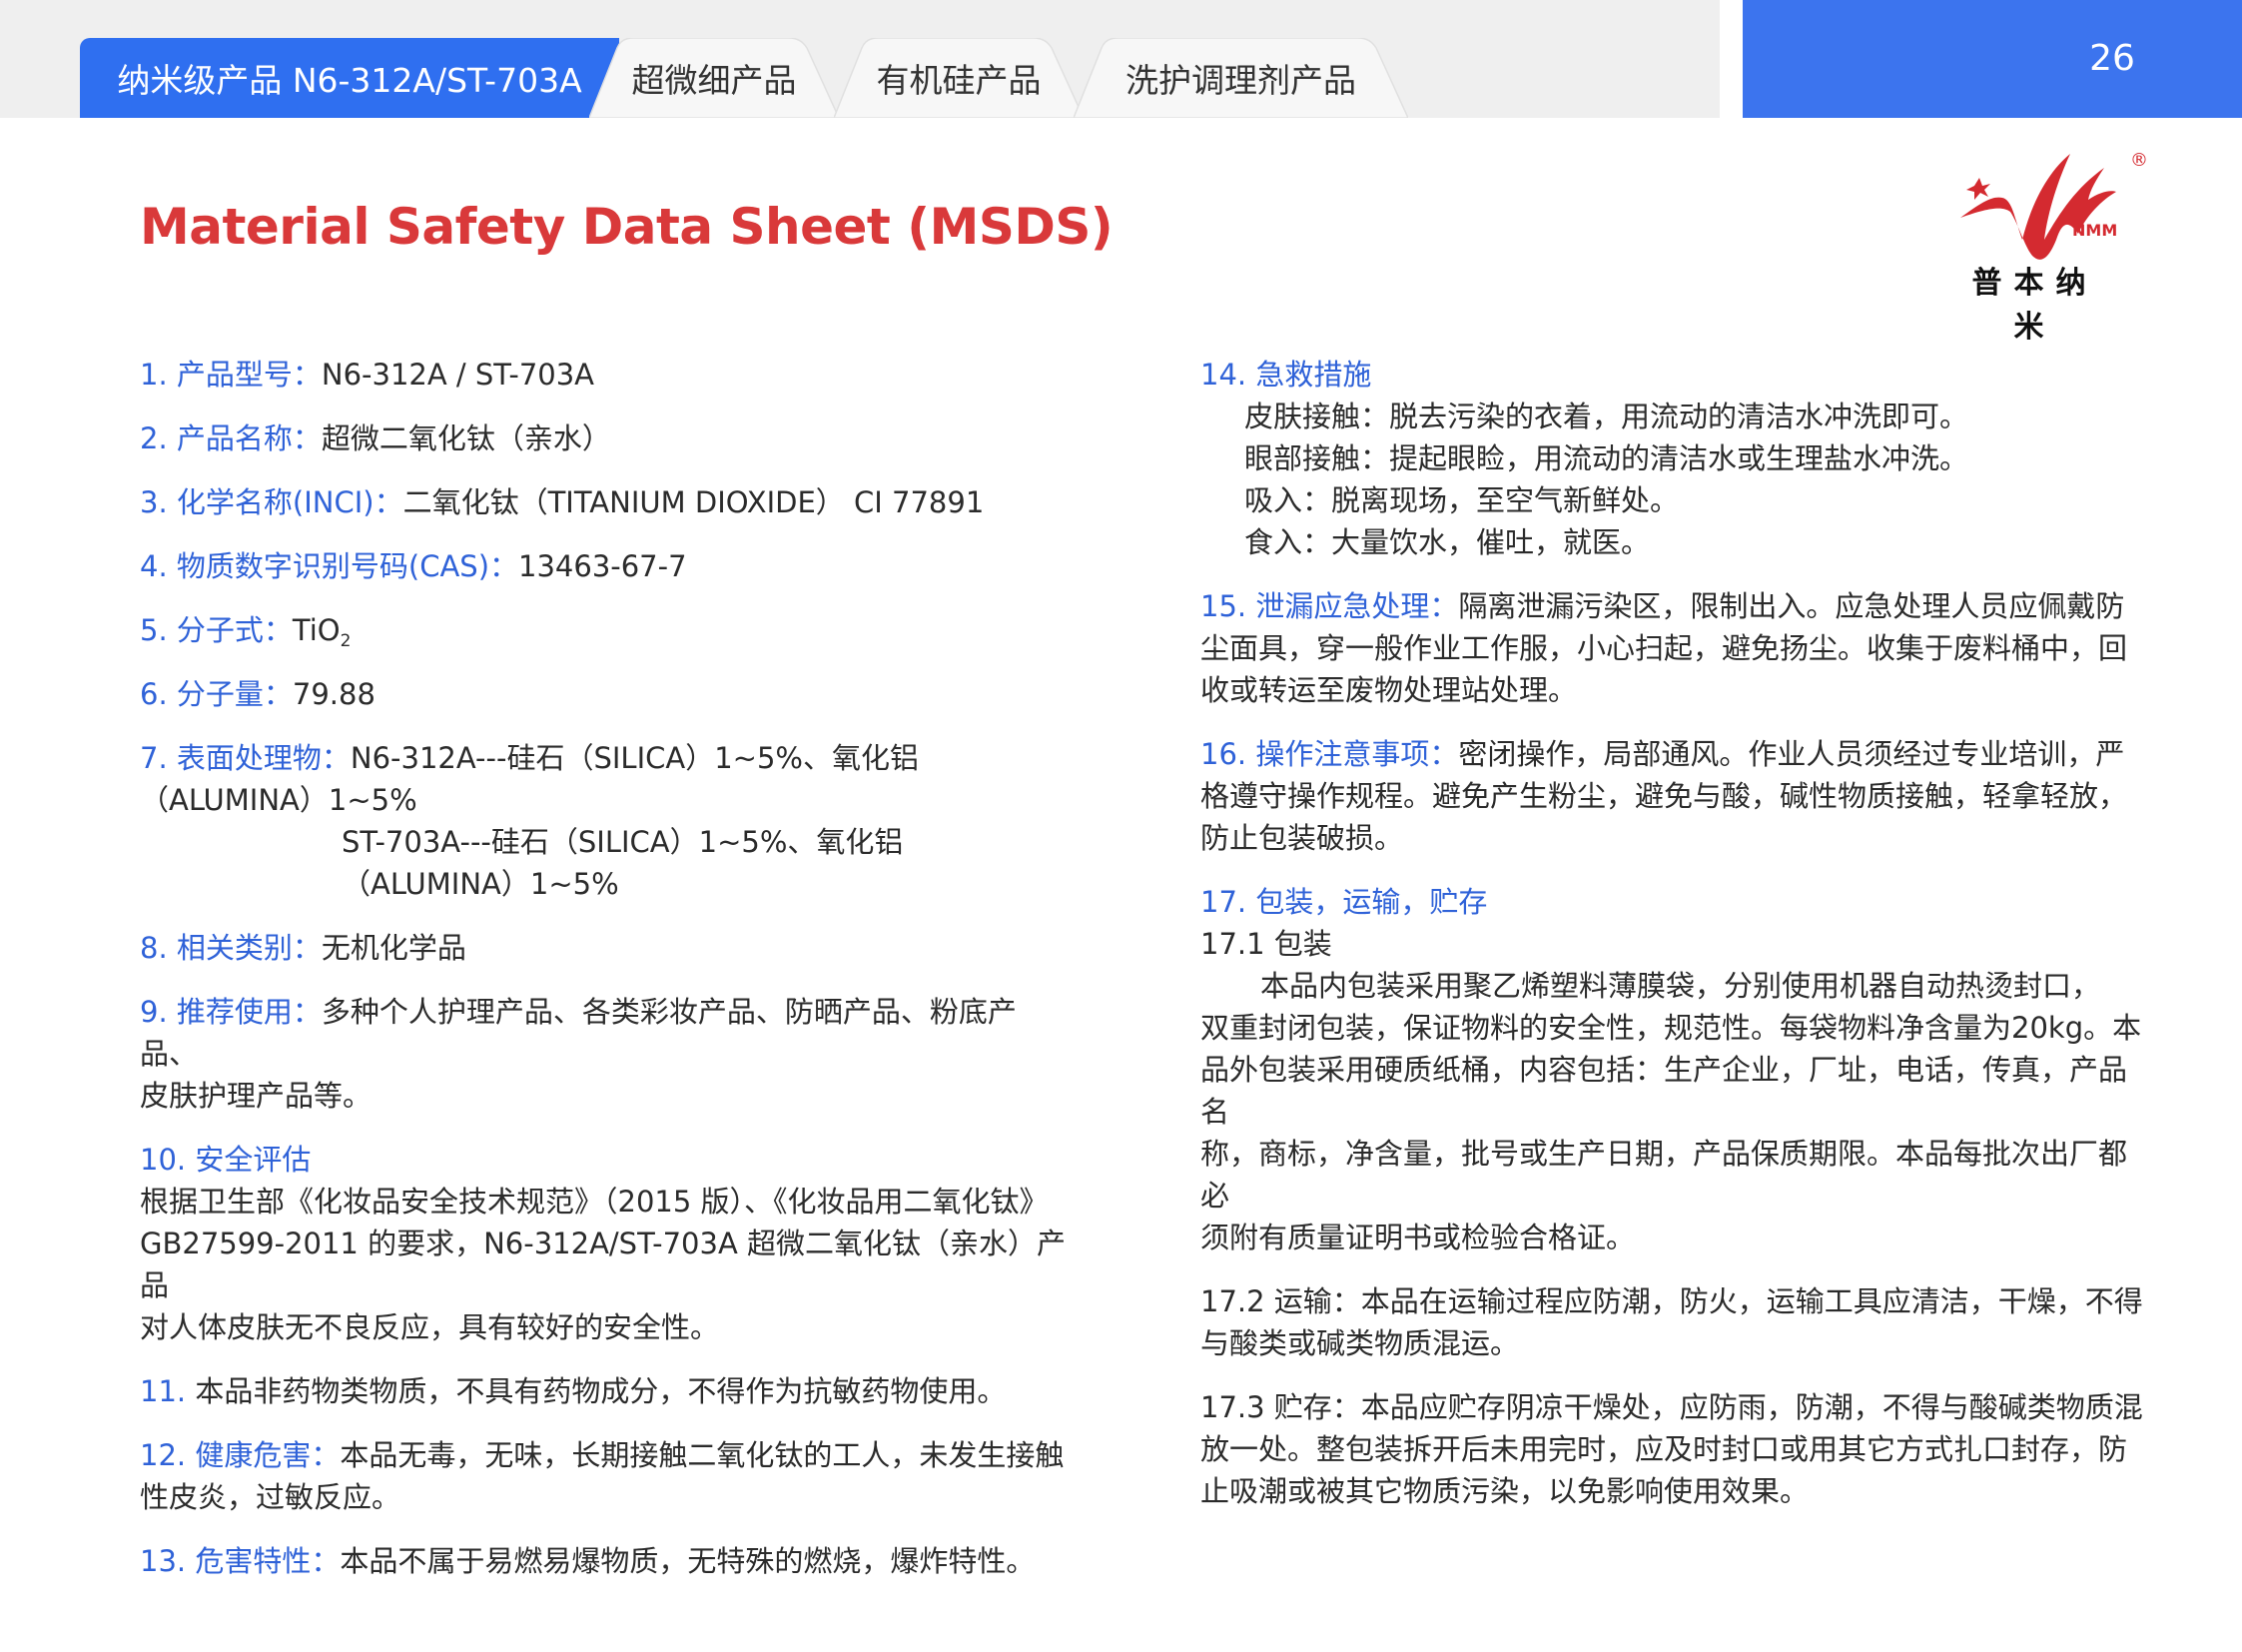  Describe the element at coordinates (1389, 690) in the screenshot. I see `item-line: 收或转运至废物处理站处理。` at that location.